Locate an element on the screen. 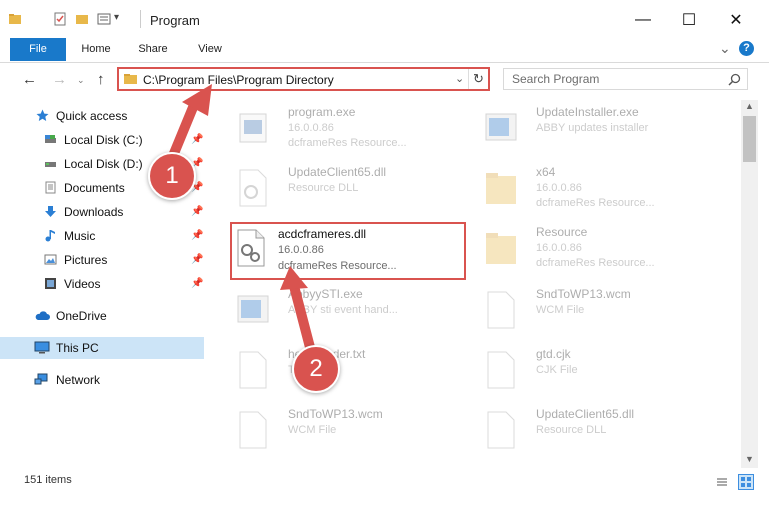  exe-file-icon is located at coordinates (501, 127).